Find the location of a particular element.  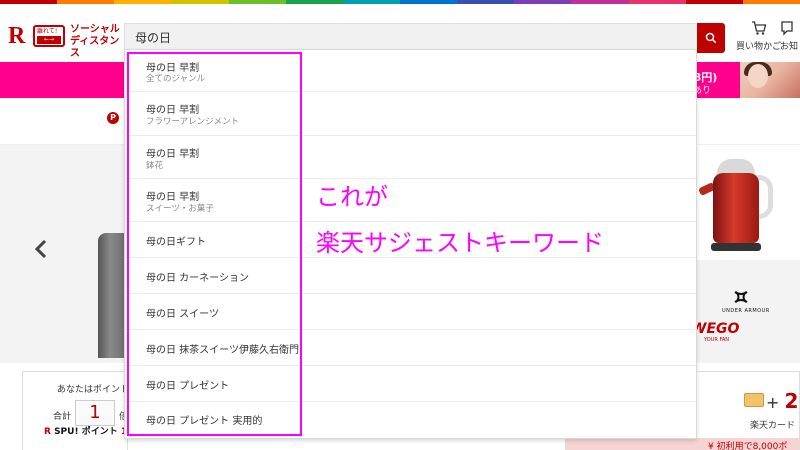

carousel-prev-button is located at coordinates (41, 249).